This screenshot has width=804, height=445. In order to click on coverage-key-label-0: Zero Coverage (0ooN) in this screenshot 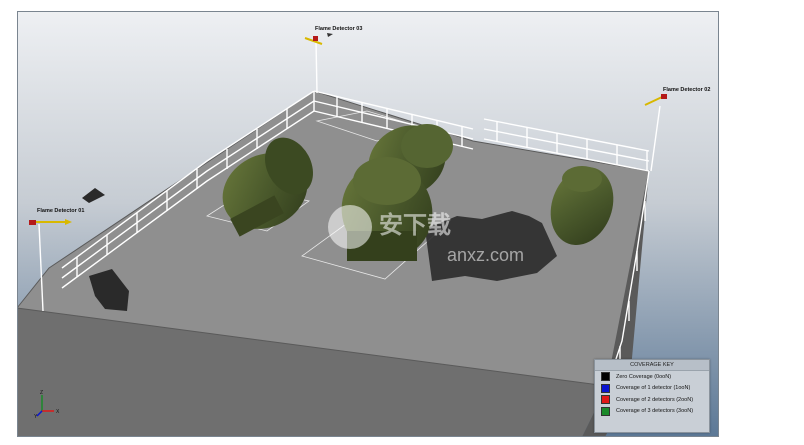, I will do `click(644, 376)`.